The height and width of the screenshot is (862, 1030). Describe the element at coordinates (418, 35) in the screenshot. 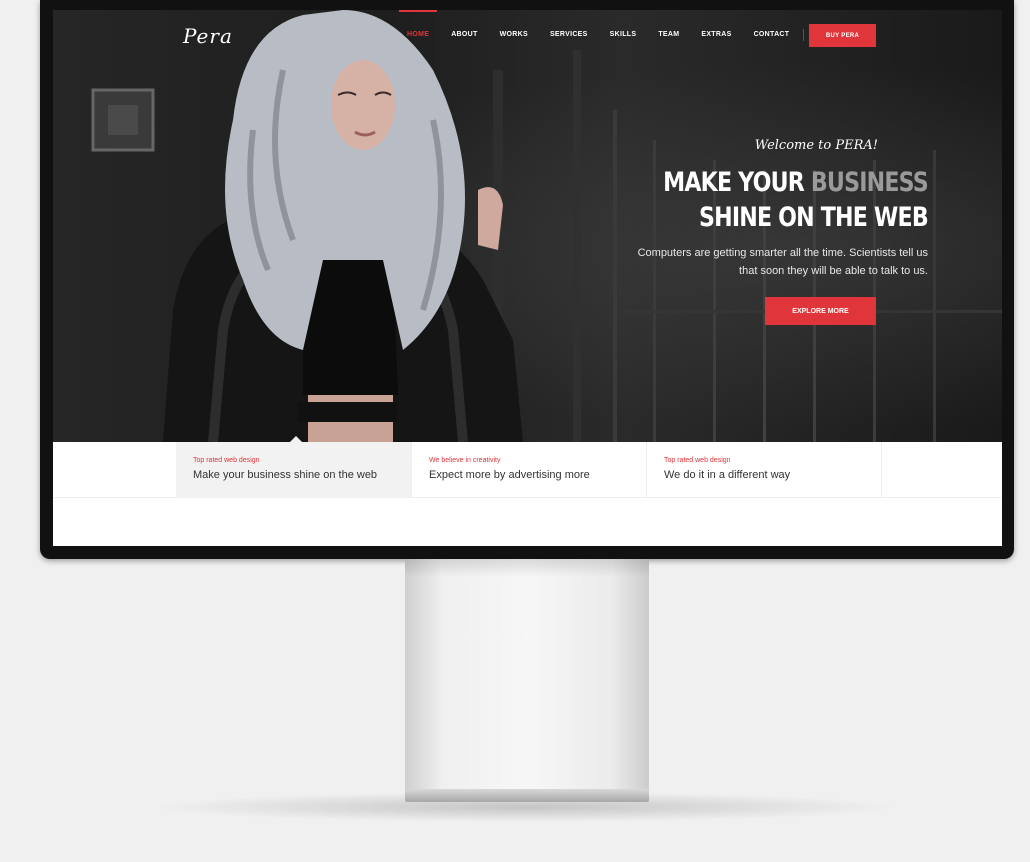

I see `nav-home: HOME` at that location.